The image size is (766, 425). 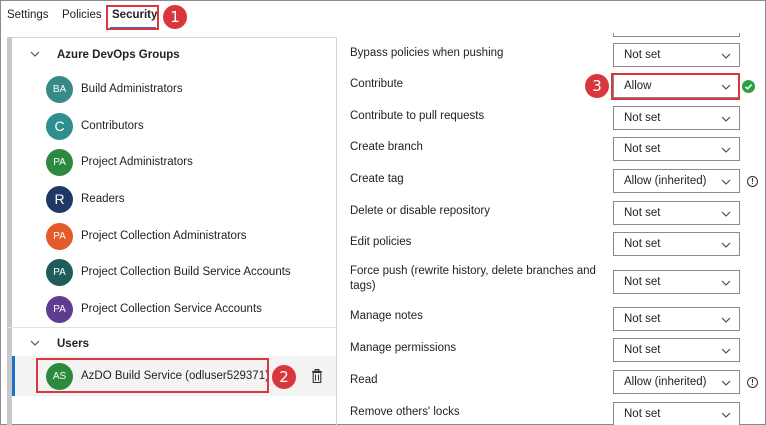 What do you see at coordinates (364, 380) in the screenshot?
I see `permission-label: Read` at bounding box center [364, 380].